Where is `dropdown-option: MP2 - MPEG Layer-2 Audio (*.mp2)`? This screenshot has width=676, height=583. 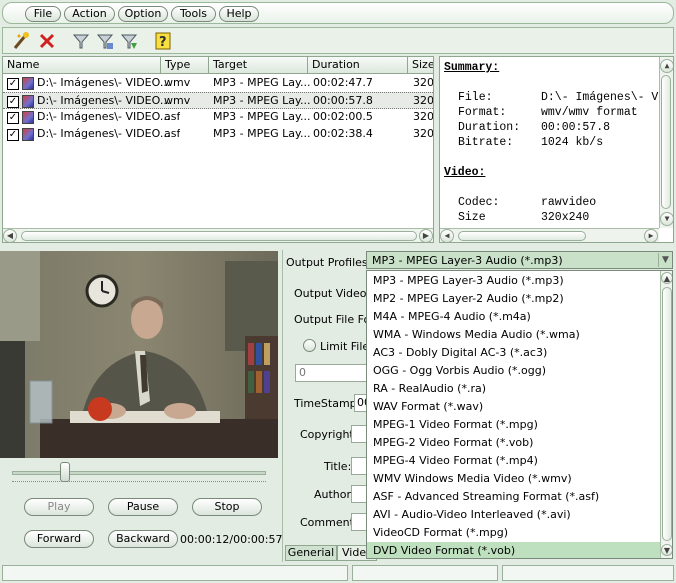 dropdown-option: MP2 - MPEG Layer-2 Audio (*.mp2) is located at coordinates (513, 299).